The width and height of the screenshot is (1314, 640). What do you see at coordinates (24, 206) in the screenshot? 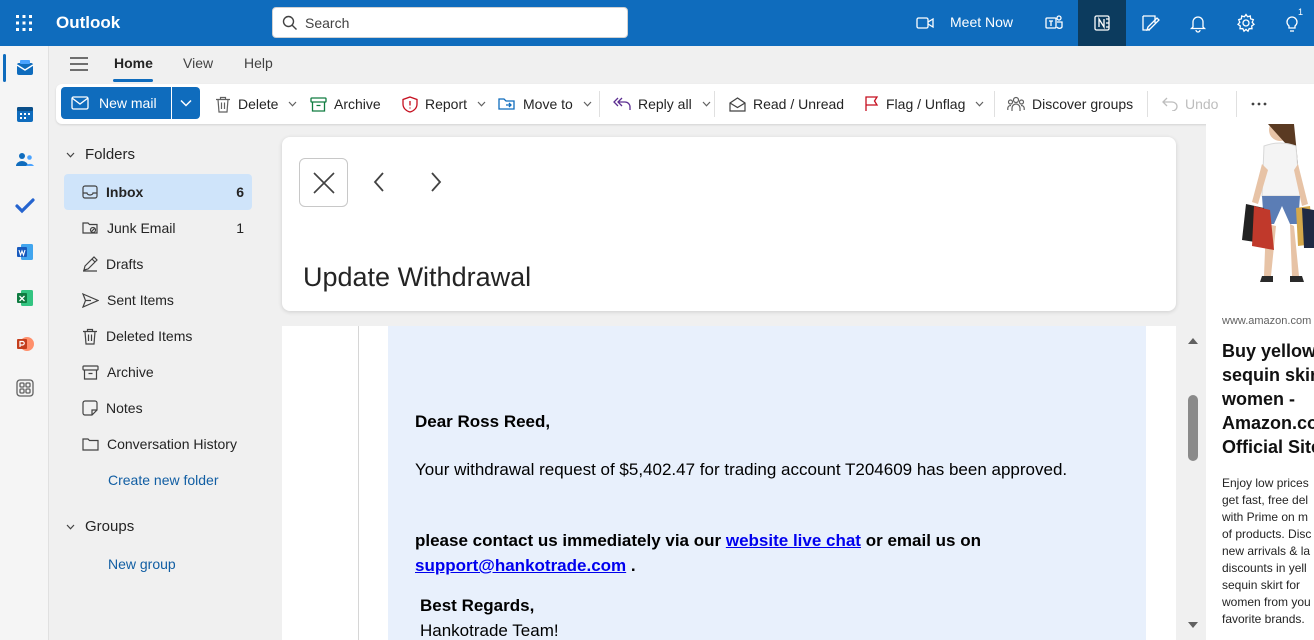
I see `todo-app-icon` at bounding box center [24, 206].